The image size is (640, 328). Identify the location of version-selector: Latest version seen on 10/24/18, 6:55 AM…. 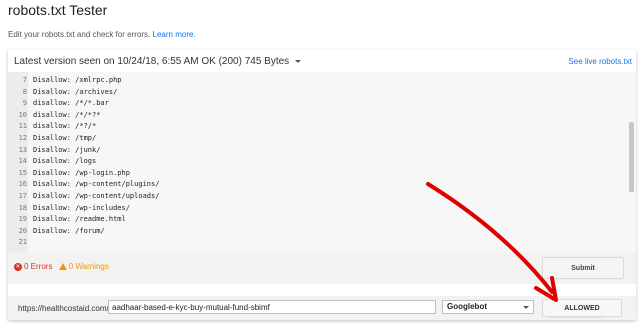
(157, 61).